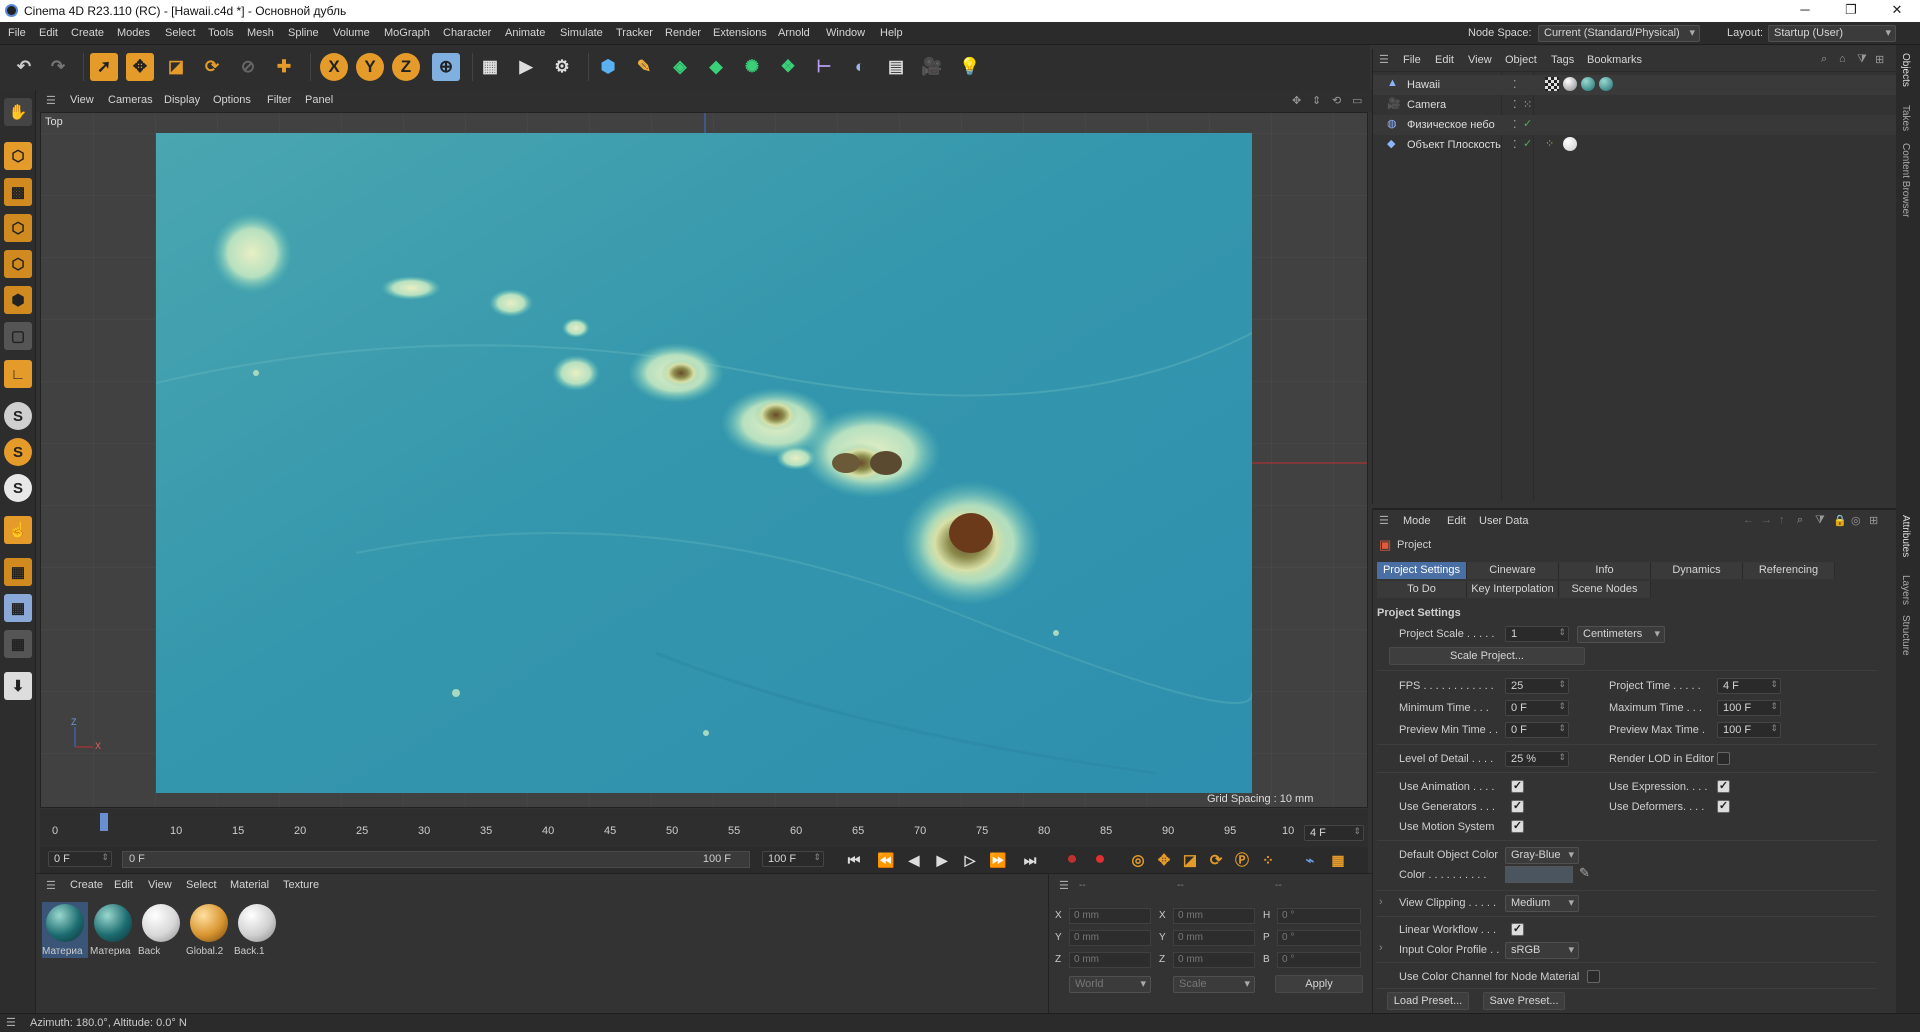  What do you see at coordinates (1504, 521) in the screenshot?
I see `attribute-menu-user-data: User Data` at bounding box center [1504, 521].